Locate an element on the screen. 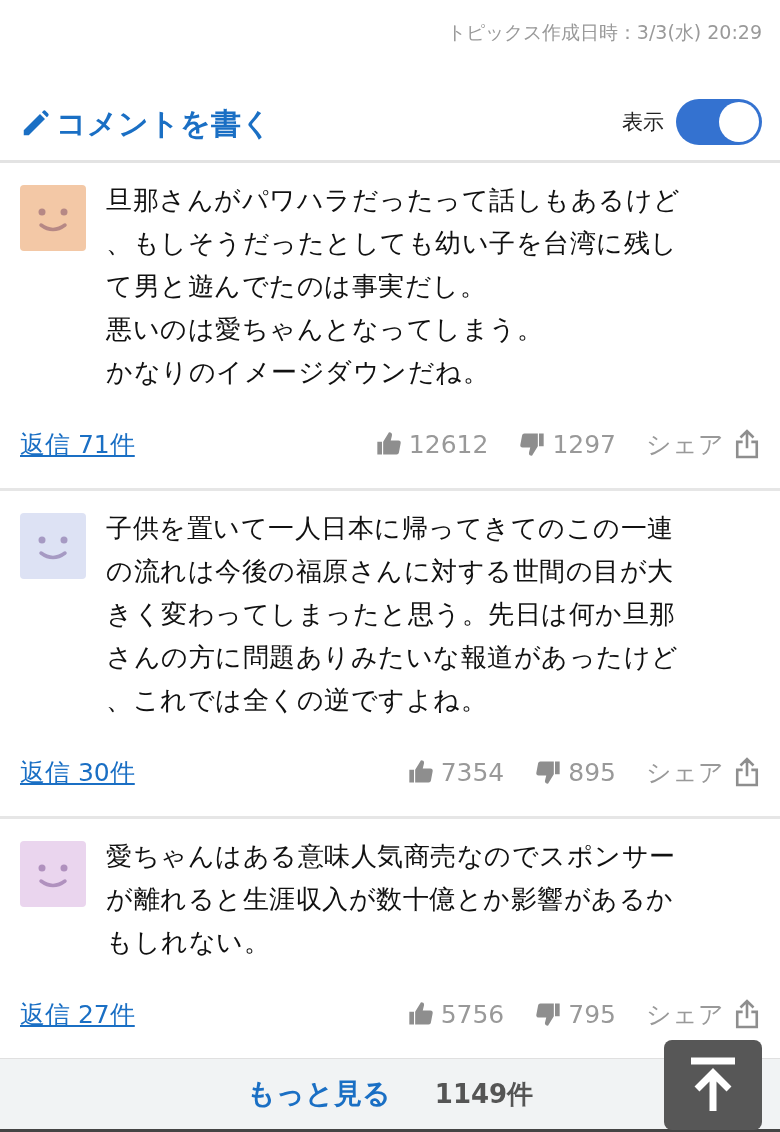 The image size is (780, 1132). replies-link: 返信 71件 is located at coordinates (77, 444).